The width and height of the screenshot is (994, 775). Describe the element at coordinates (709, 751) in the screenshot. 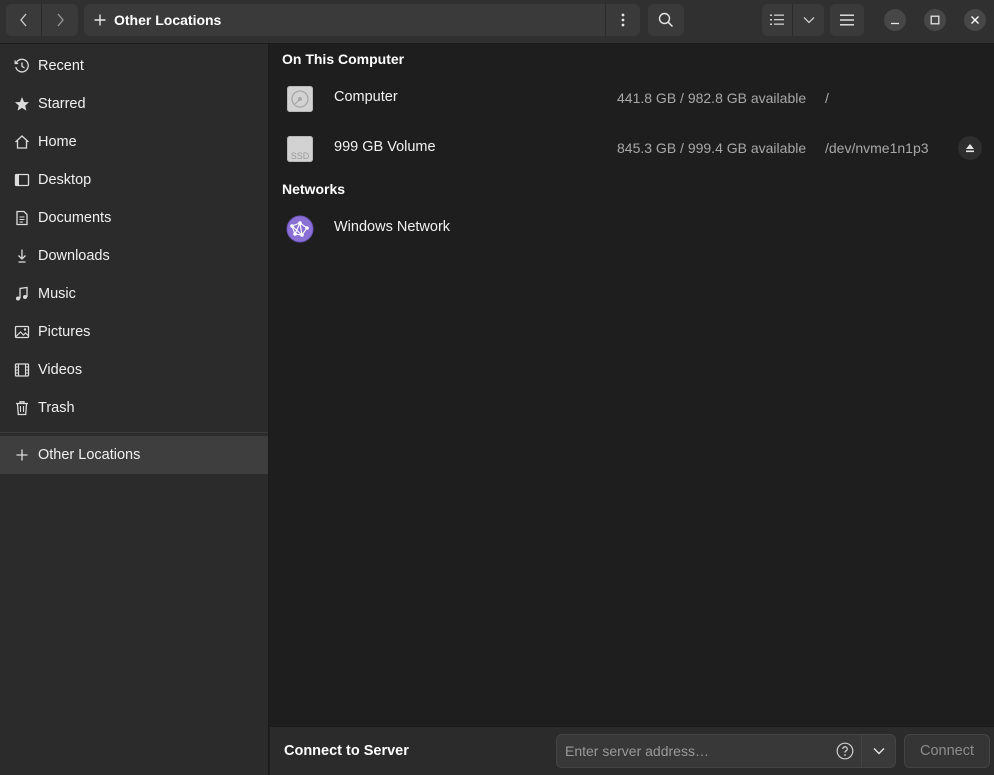

I see `server-address-input` at that location.